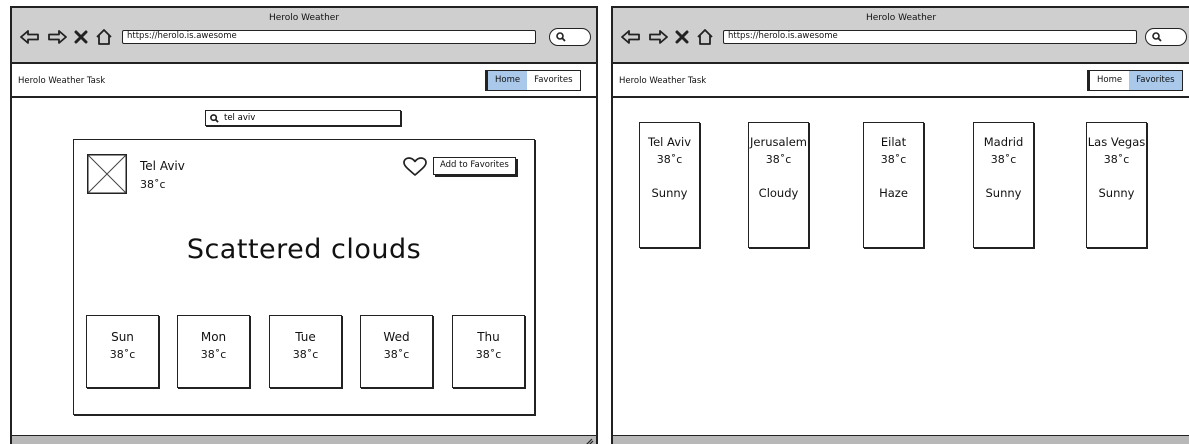 This screenshot has height=444, width=1189. I want to click on favorite-city-condition: Cloudy, so click(778, 193).